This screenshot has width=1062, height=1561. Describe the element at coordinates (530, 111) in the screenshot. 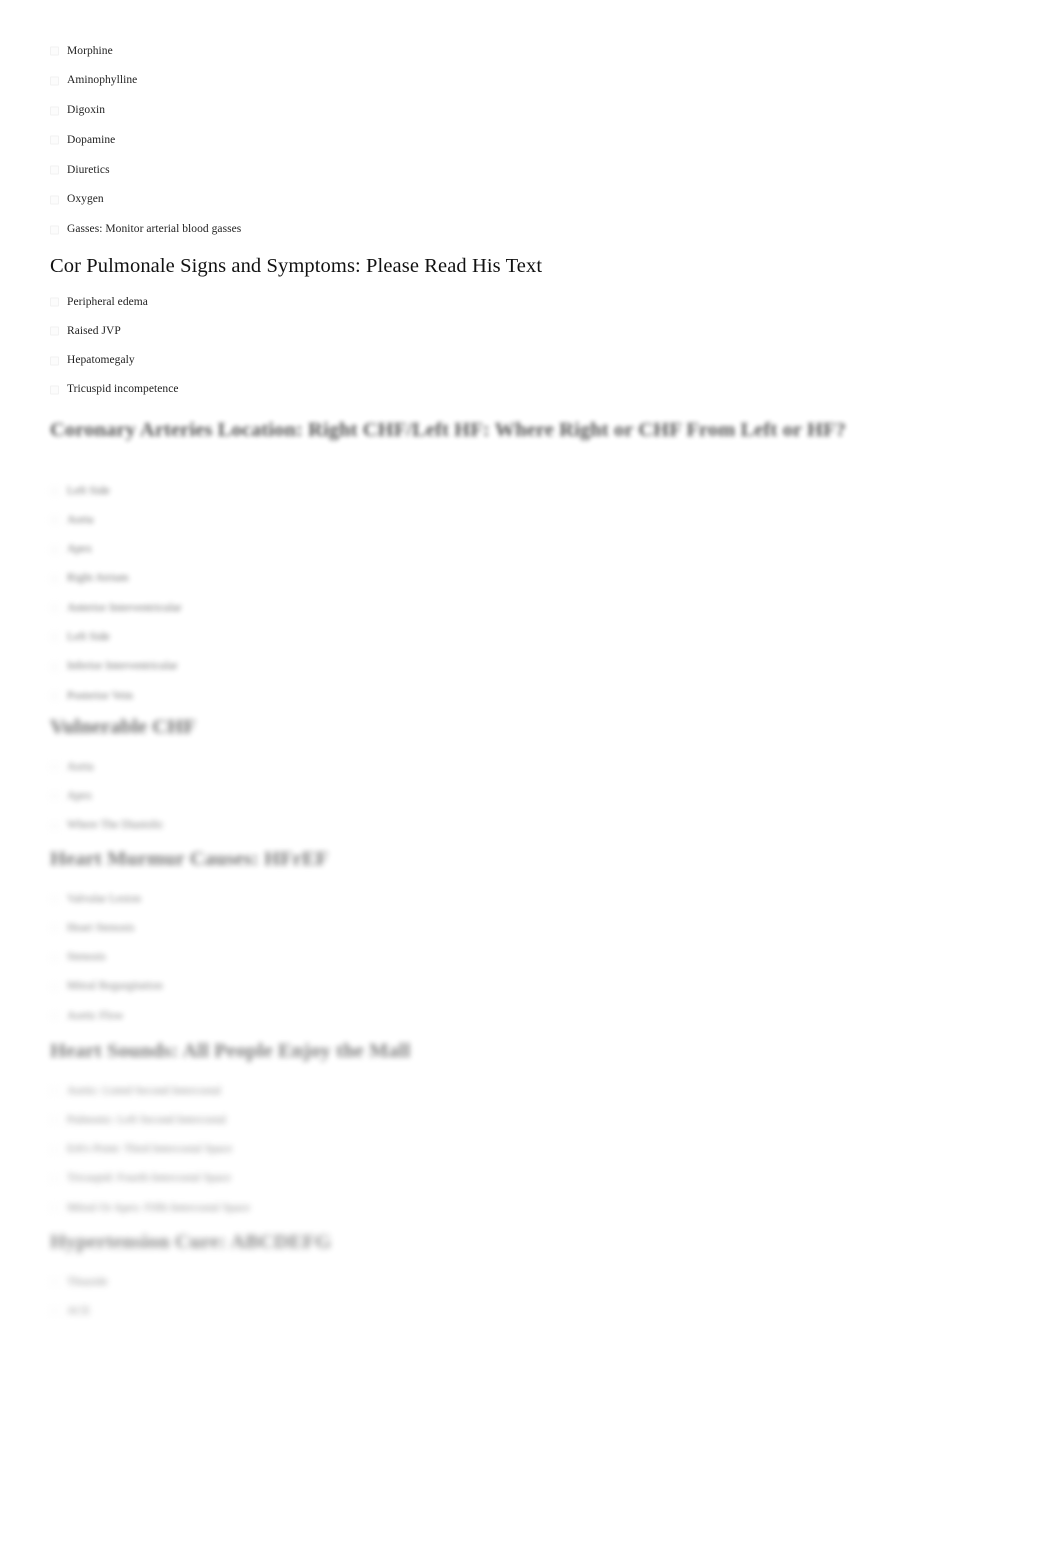

I see `list-item: Digoxin` at that location.